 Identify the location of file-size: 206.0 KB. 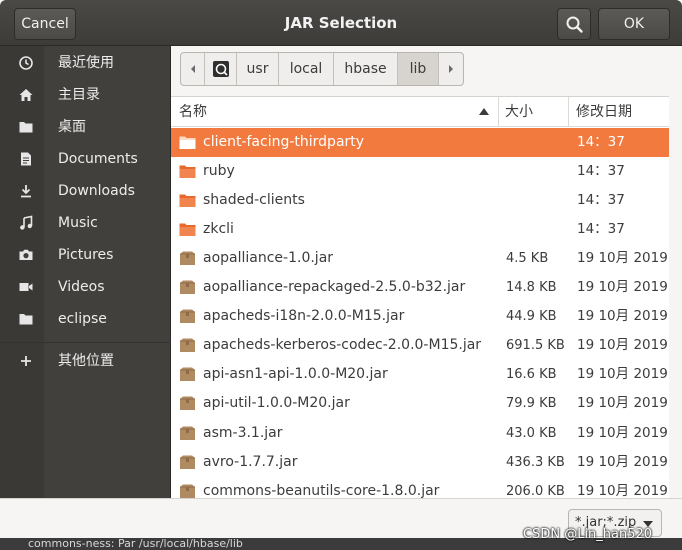
(535, 490).